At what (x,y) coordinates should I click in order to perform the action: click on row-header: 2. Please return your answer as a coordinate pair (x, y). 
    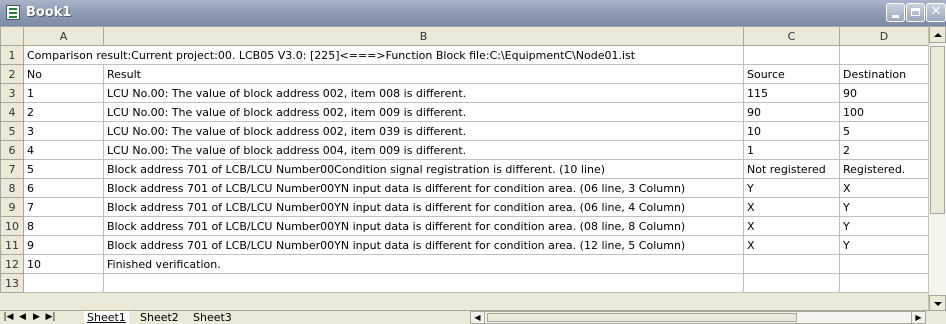
    Looking at the image, I should click on (12, 74).